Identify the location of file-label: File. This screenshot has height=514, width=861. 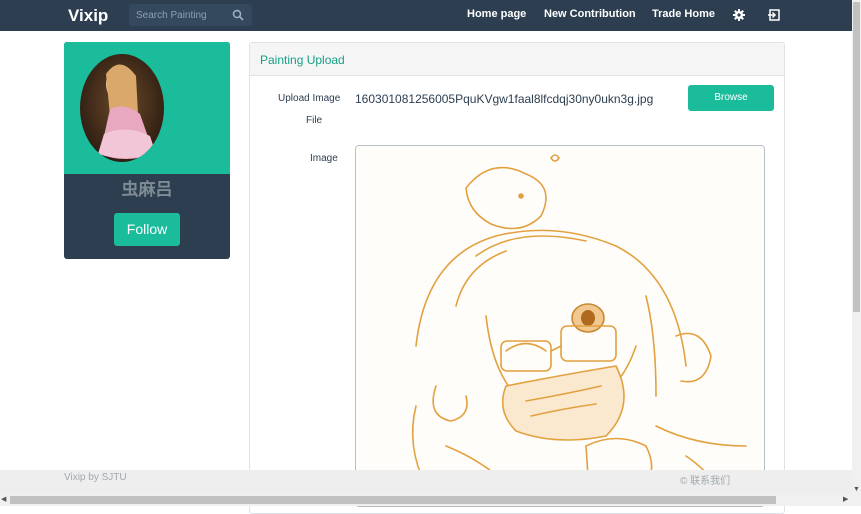
(314, 120).